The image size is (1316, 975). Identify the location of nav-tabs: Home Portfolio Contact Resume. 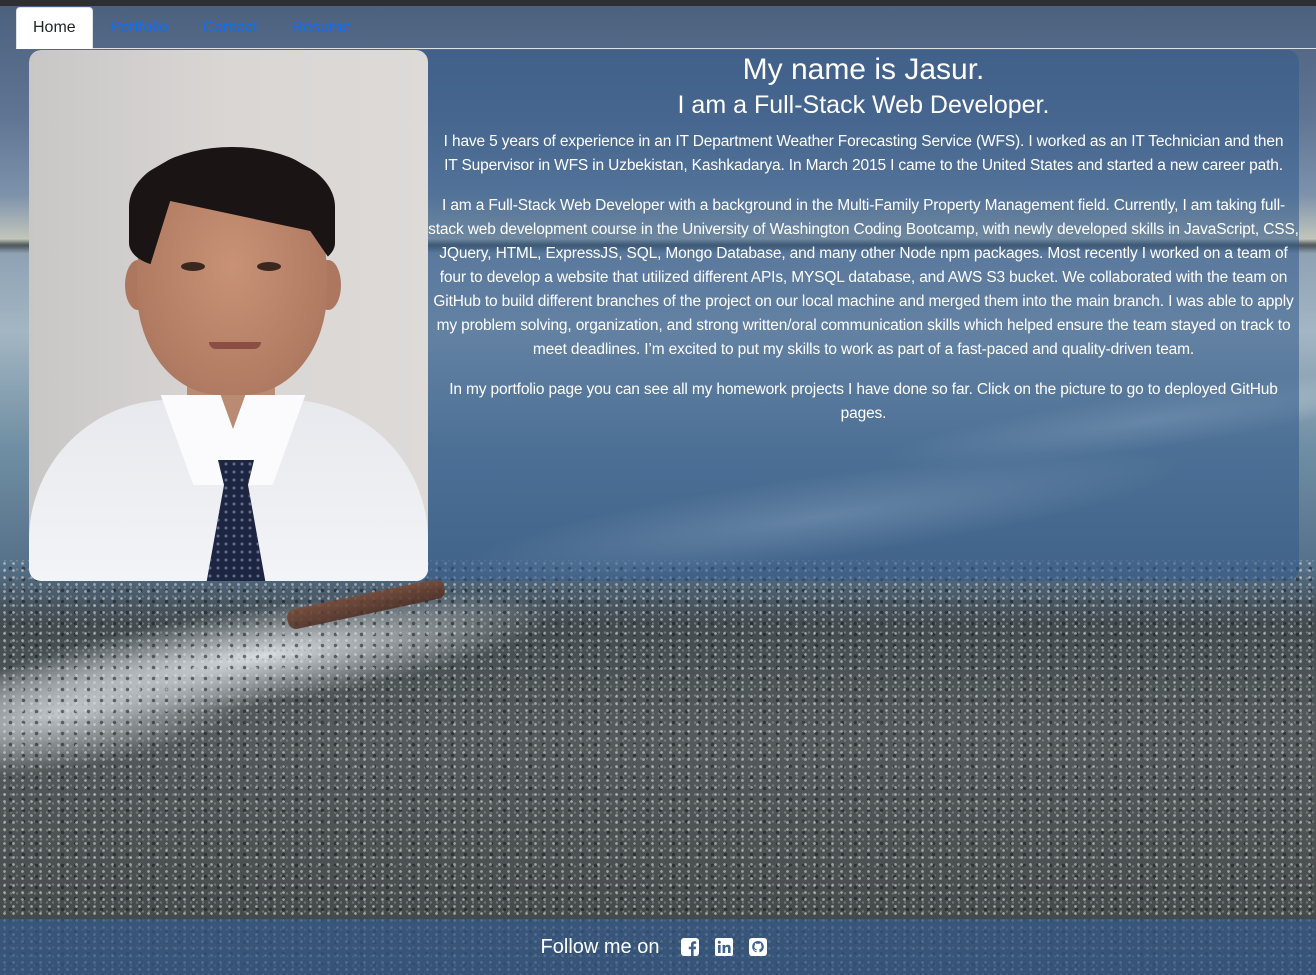
(666, 28).